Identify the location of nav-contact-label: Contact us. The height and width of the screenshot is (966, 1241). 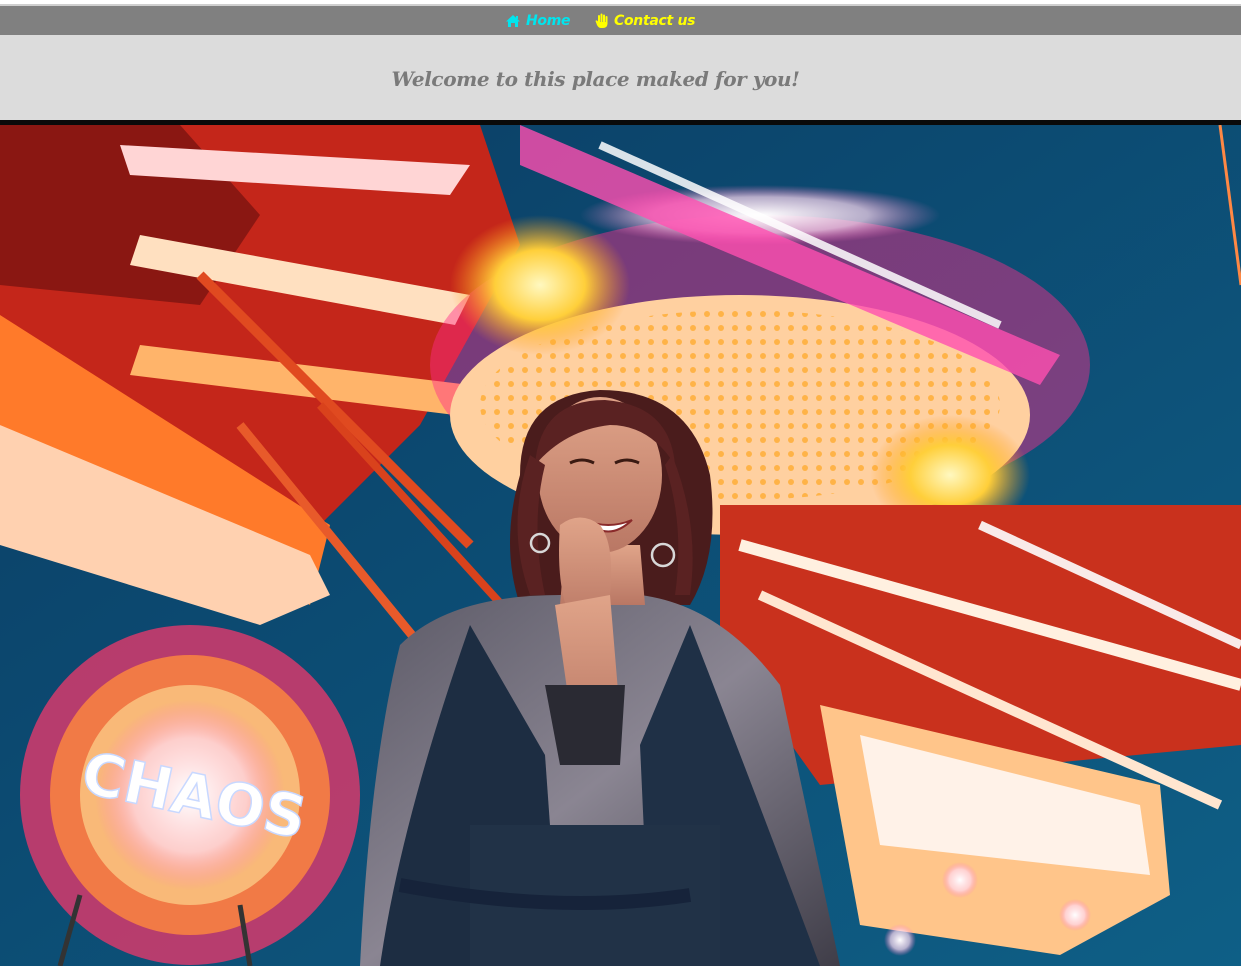
(655, 20).